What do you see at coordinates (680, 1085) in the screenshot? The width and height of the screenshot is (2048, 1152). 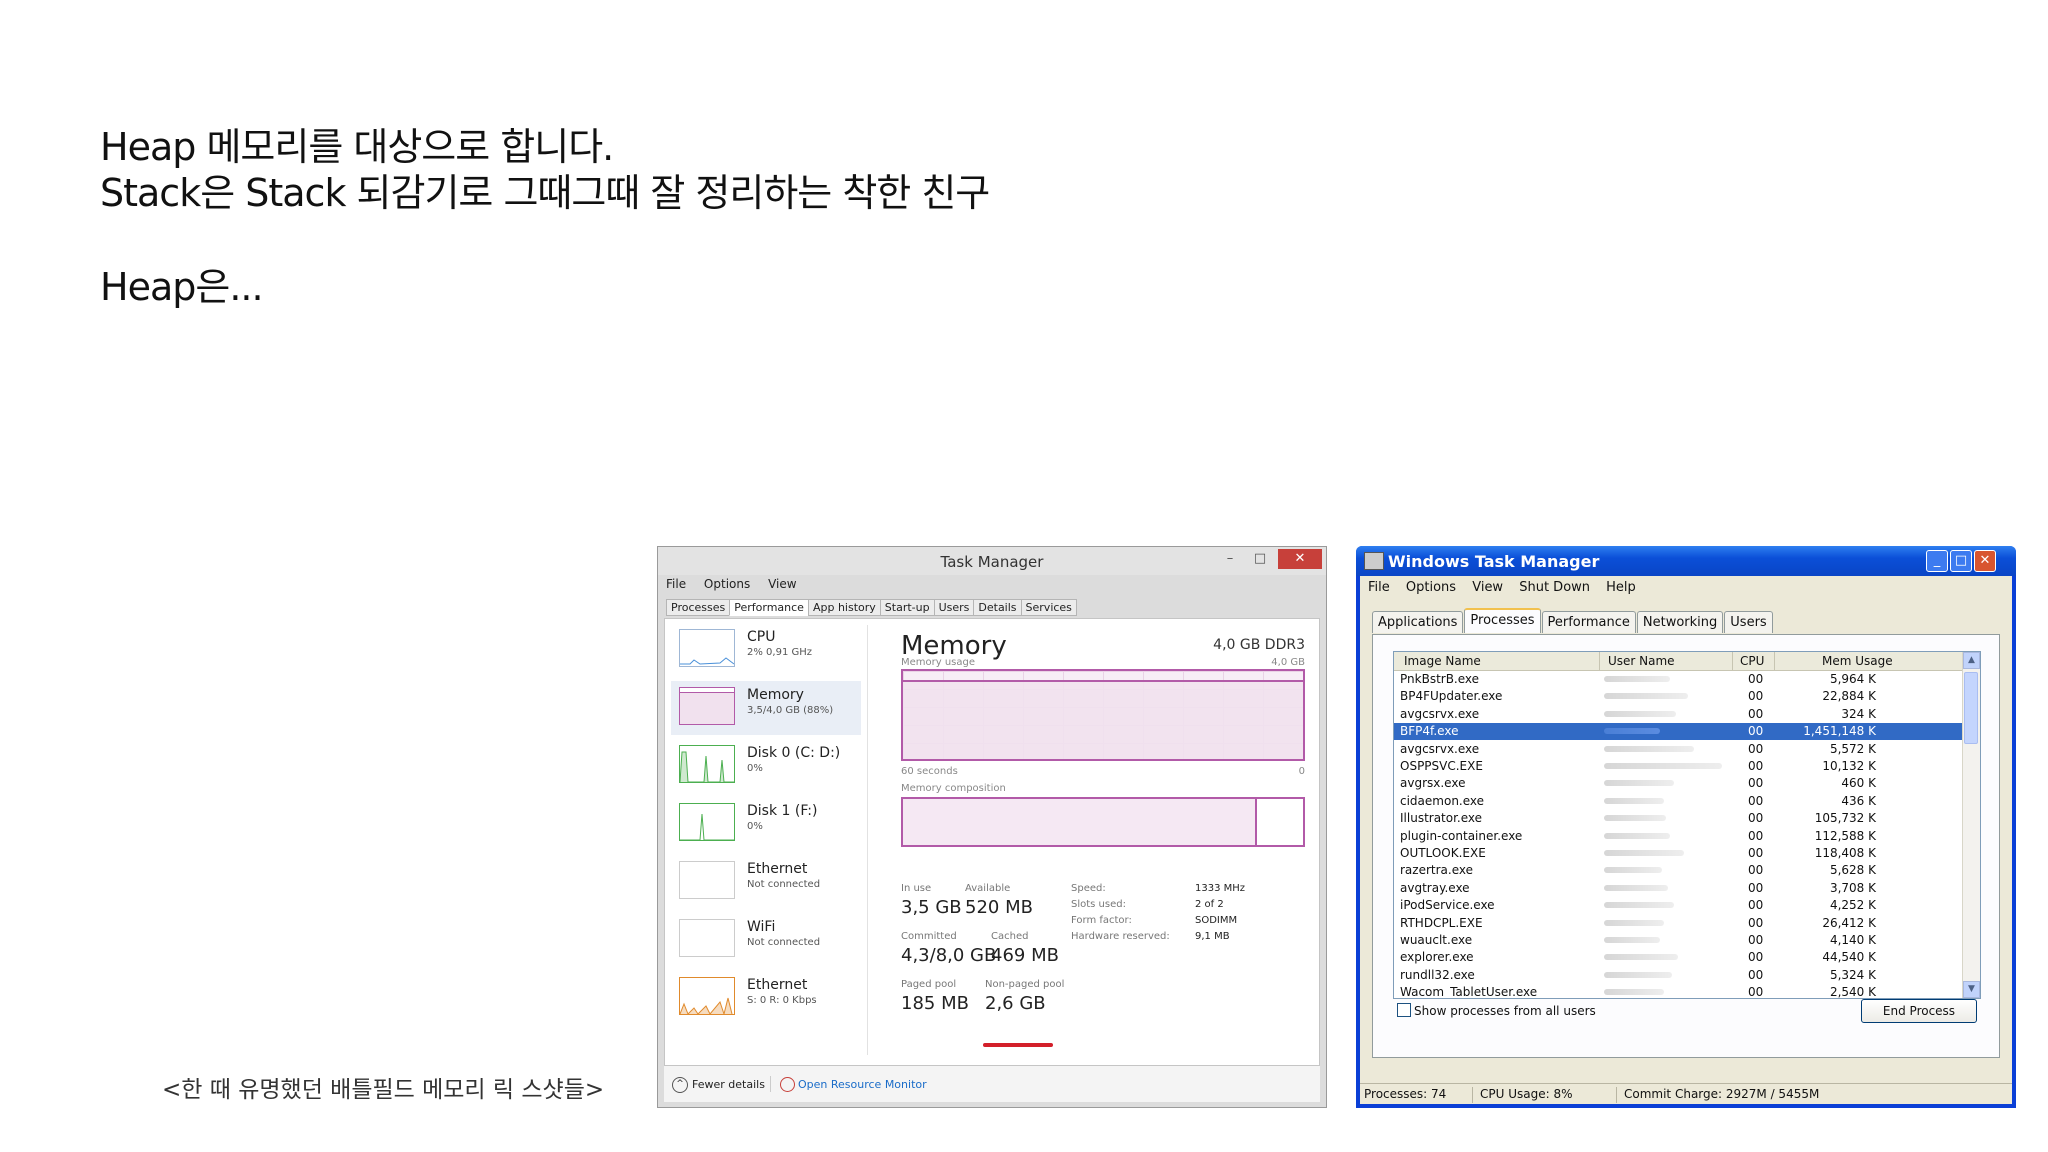 I see `chevron-up-icon: ^` at bounding box center [680, 1085].